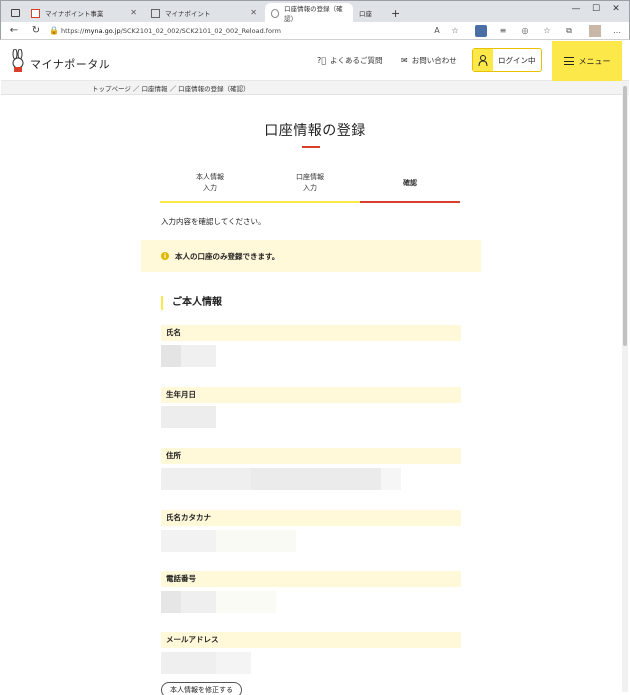 The image size is (630, 695). Describe the element at coordinates (311, 147) in the screenshot. I see `title-underline` at that location.